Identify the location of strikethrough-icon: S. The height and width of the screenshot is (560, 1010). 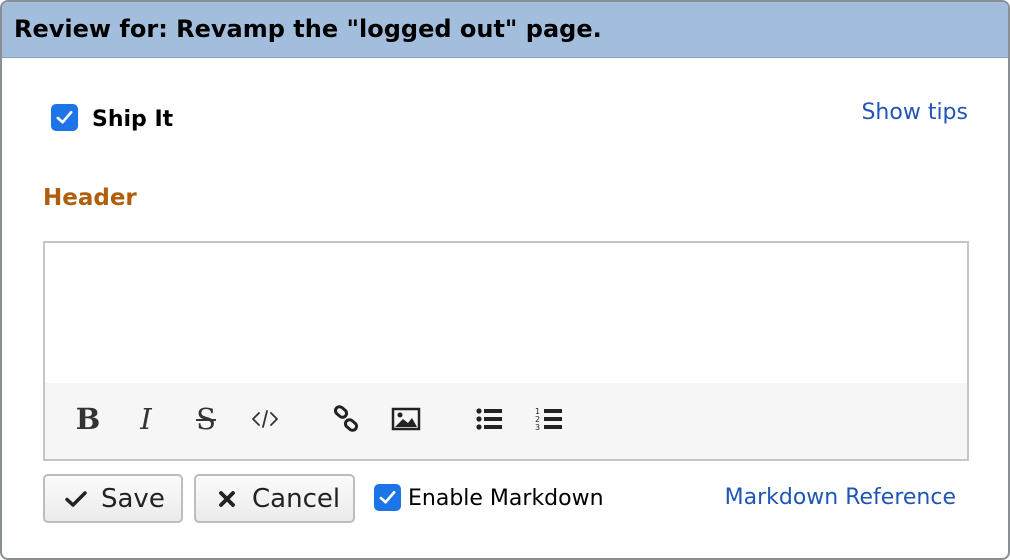
(206, 418).